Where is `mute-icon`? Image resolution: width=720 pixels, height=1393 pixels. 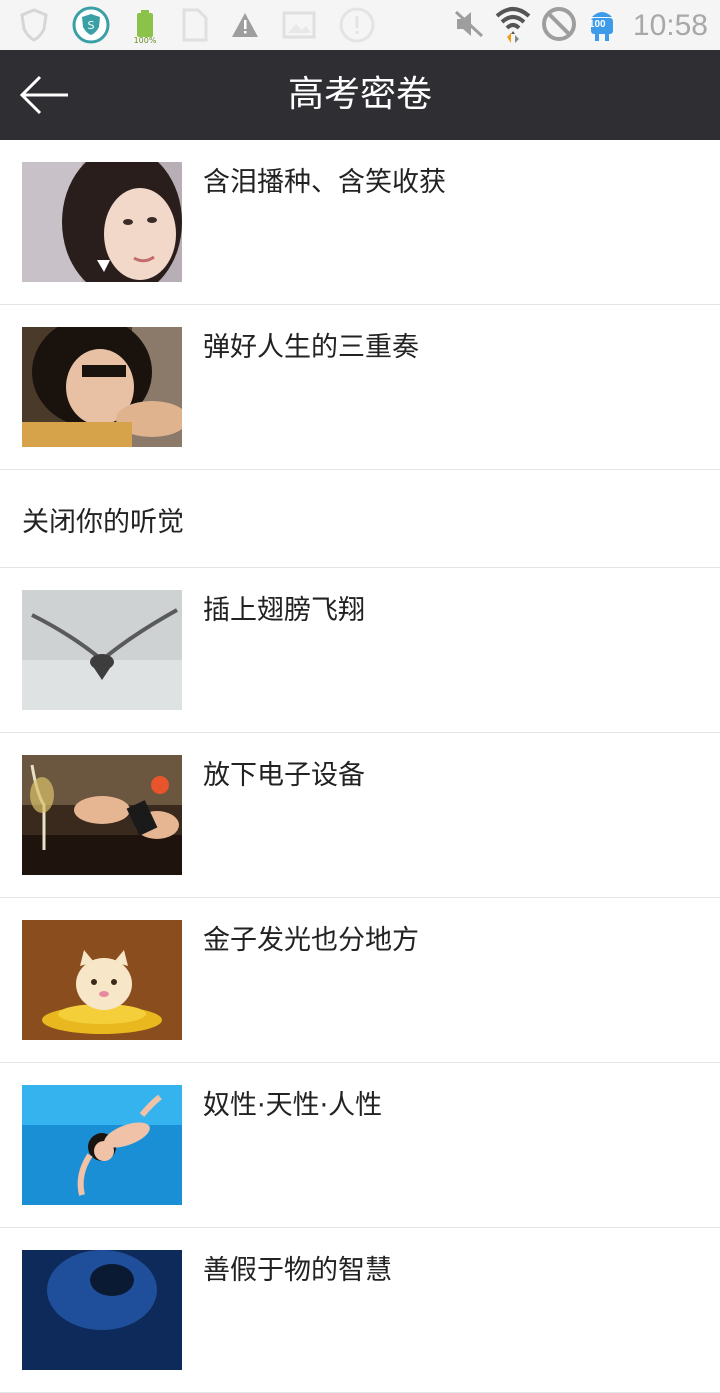
mute-icon is located at coordinates (469, 26).